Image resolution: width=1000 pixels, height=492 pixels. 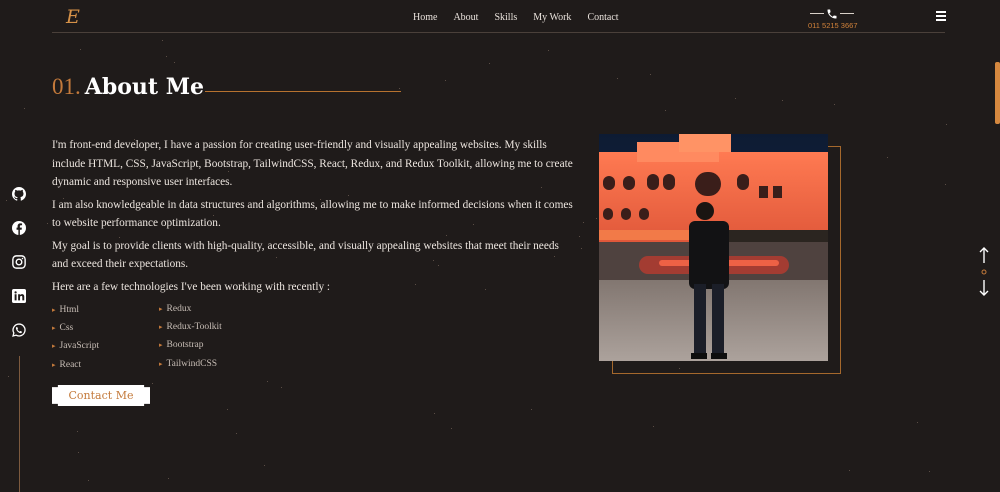 I want to click on menu-icon, so click(x=941, y=16).